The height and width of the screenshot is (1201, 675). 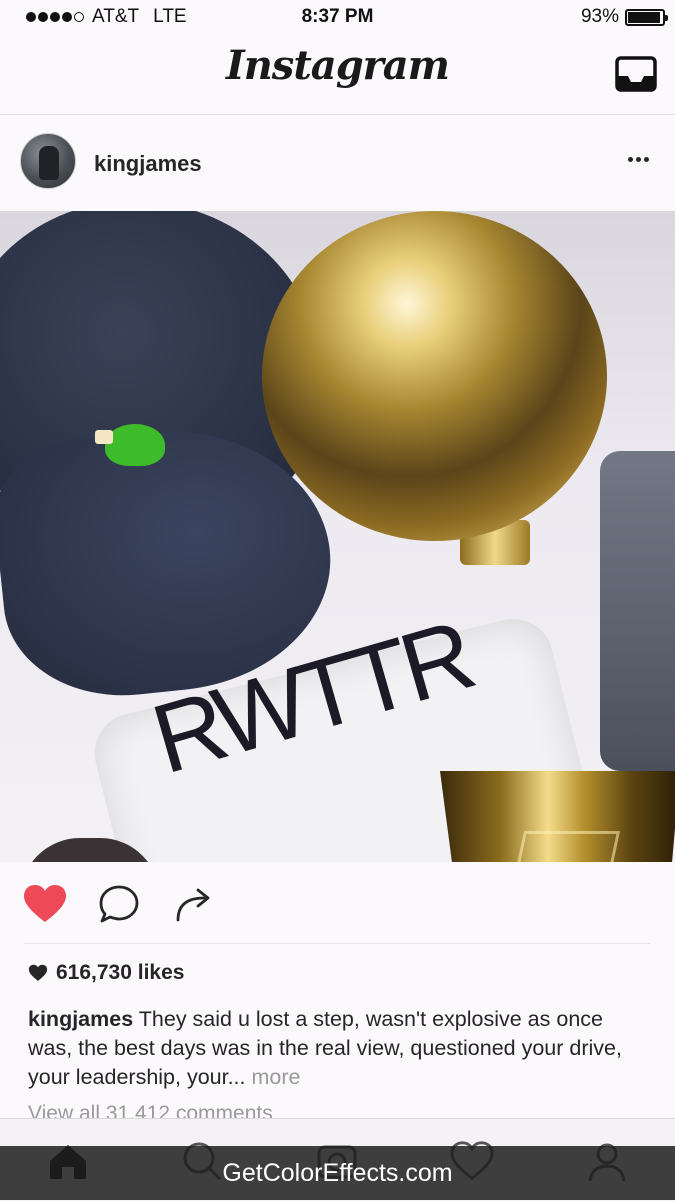 I want to click on battery-icon, so click(x=646, y=17).